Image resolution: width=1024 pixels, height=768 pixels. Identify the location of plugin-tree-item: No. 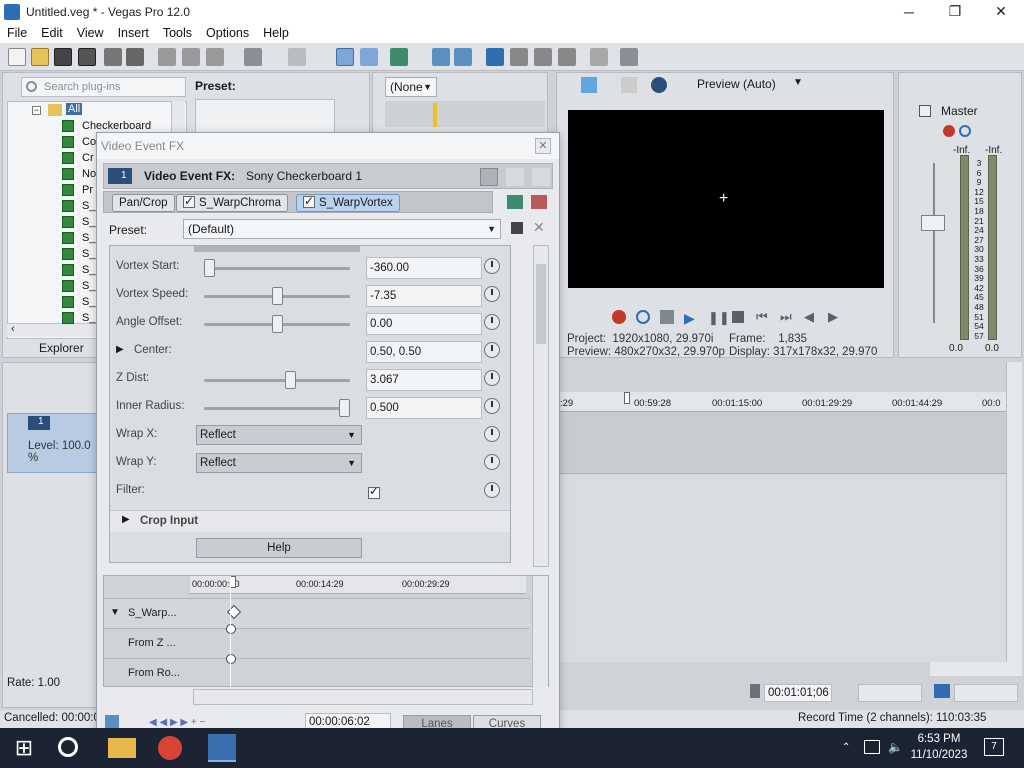
(89, 174).